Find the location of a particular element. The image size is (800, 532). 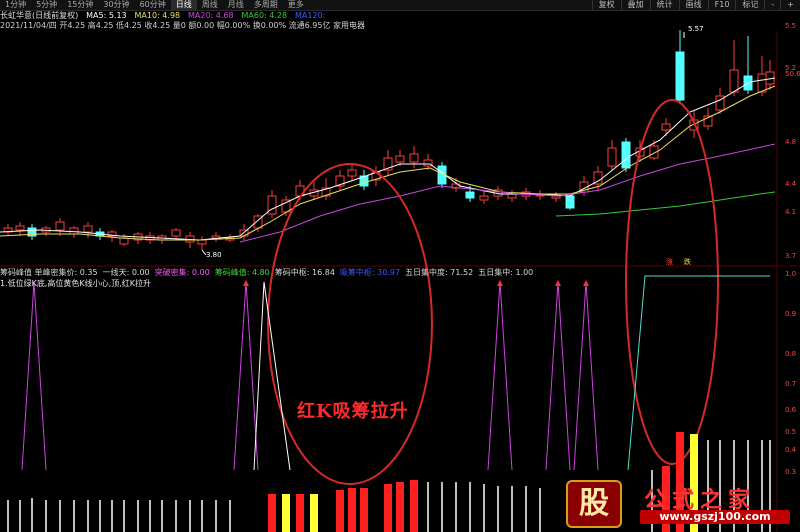

ma60-line is located at coordinates (665, 204).